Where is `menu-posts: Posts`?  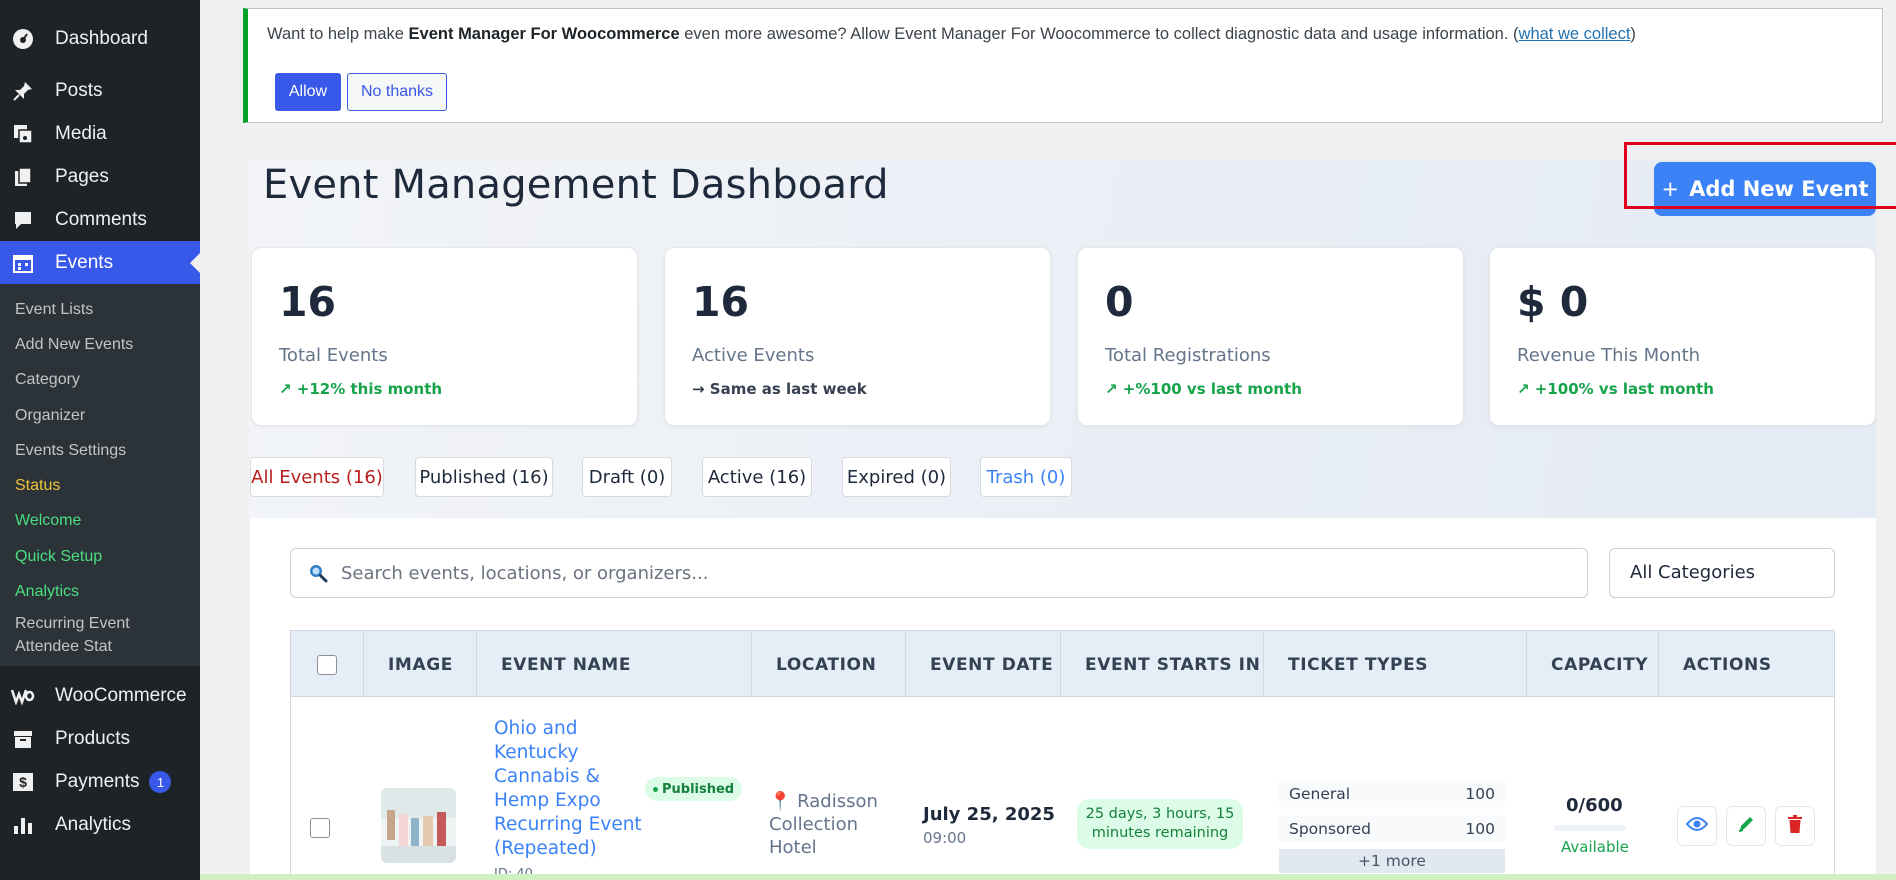
menu-posts: Posts is located at coordinates (100, 90).